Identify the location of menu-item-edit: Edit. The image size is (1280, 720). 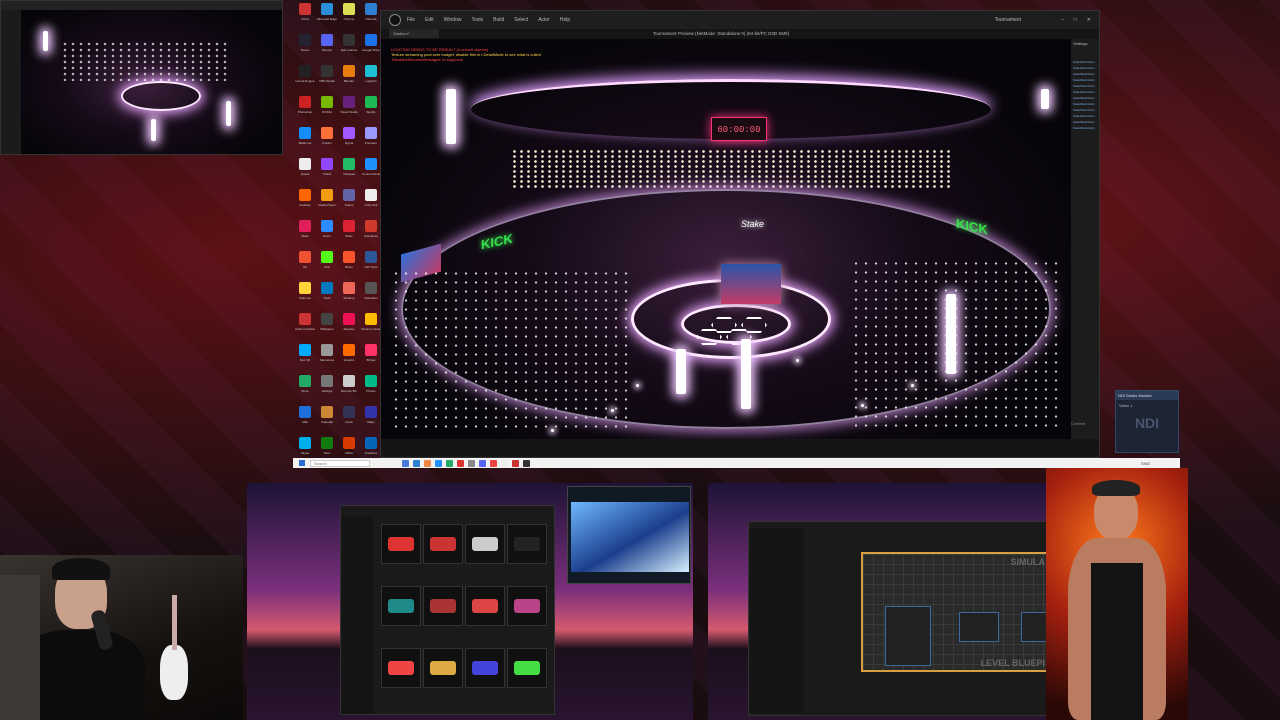
(429, 20).